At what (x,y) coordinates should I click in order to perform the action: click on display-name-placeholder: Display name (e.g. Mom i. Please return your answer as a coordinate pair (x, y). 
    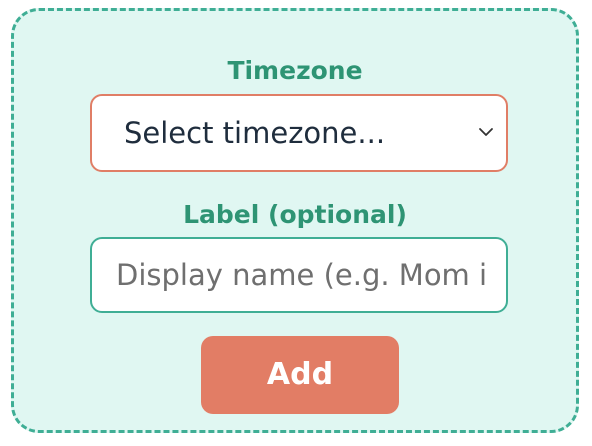
    Looking at the image, I should click on (302, 275).